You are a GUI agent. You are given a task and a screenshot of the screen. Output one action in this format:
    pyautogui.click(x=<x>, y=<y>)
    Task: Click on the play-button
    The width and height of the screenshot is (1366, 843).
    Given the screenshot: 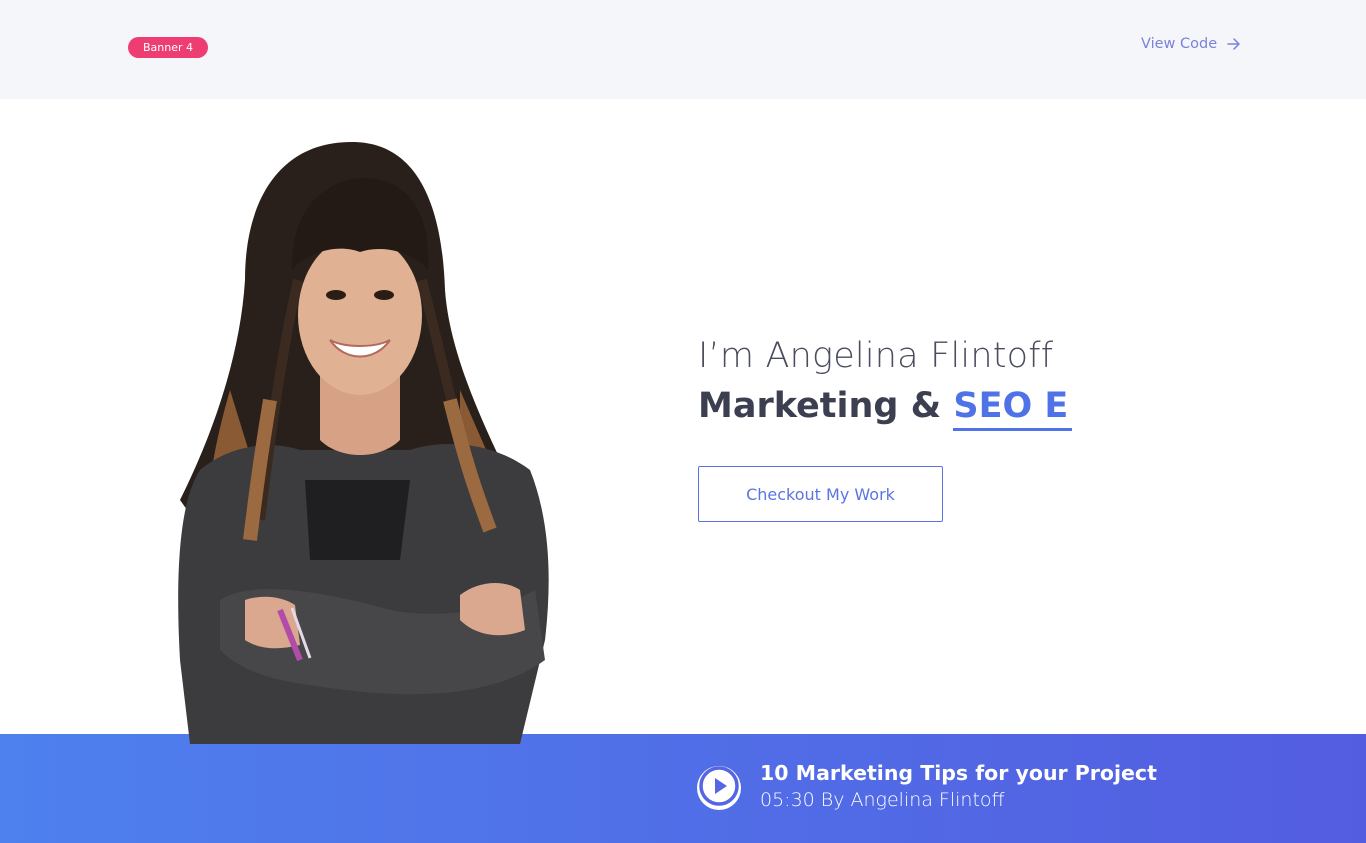 What is the action you would take?
    pyautogui.click(x=719, y=788)
    